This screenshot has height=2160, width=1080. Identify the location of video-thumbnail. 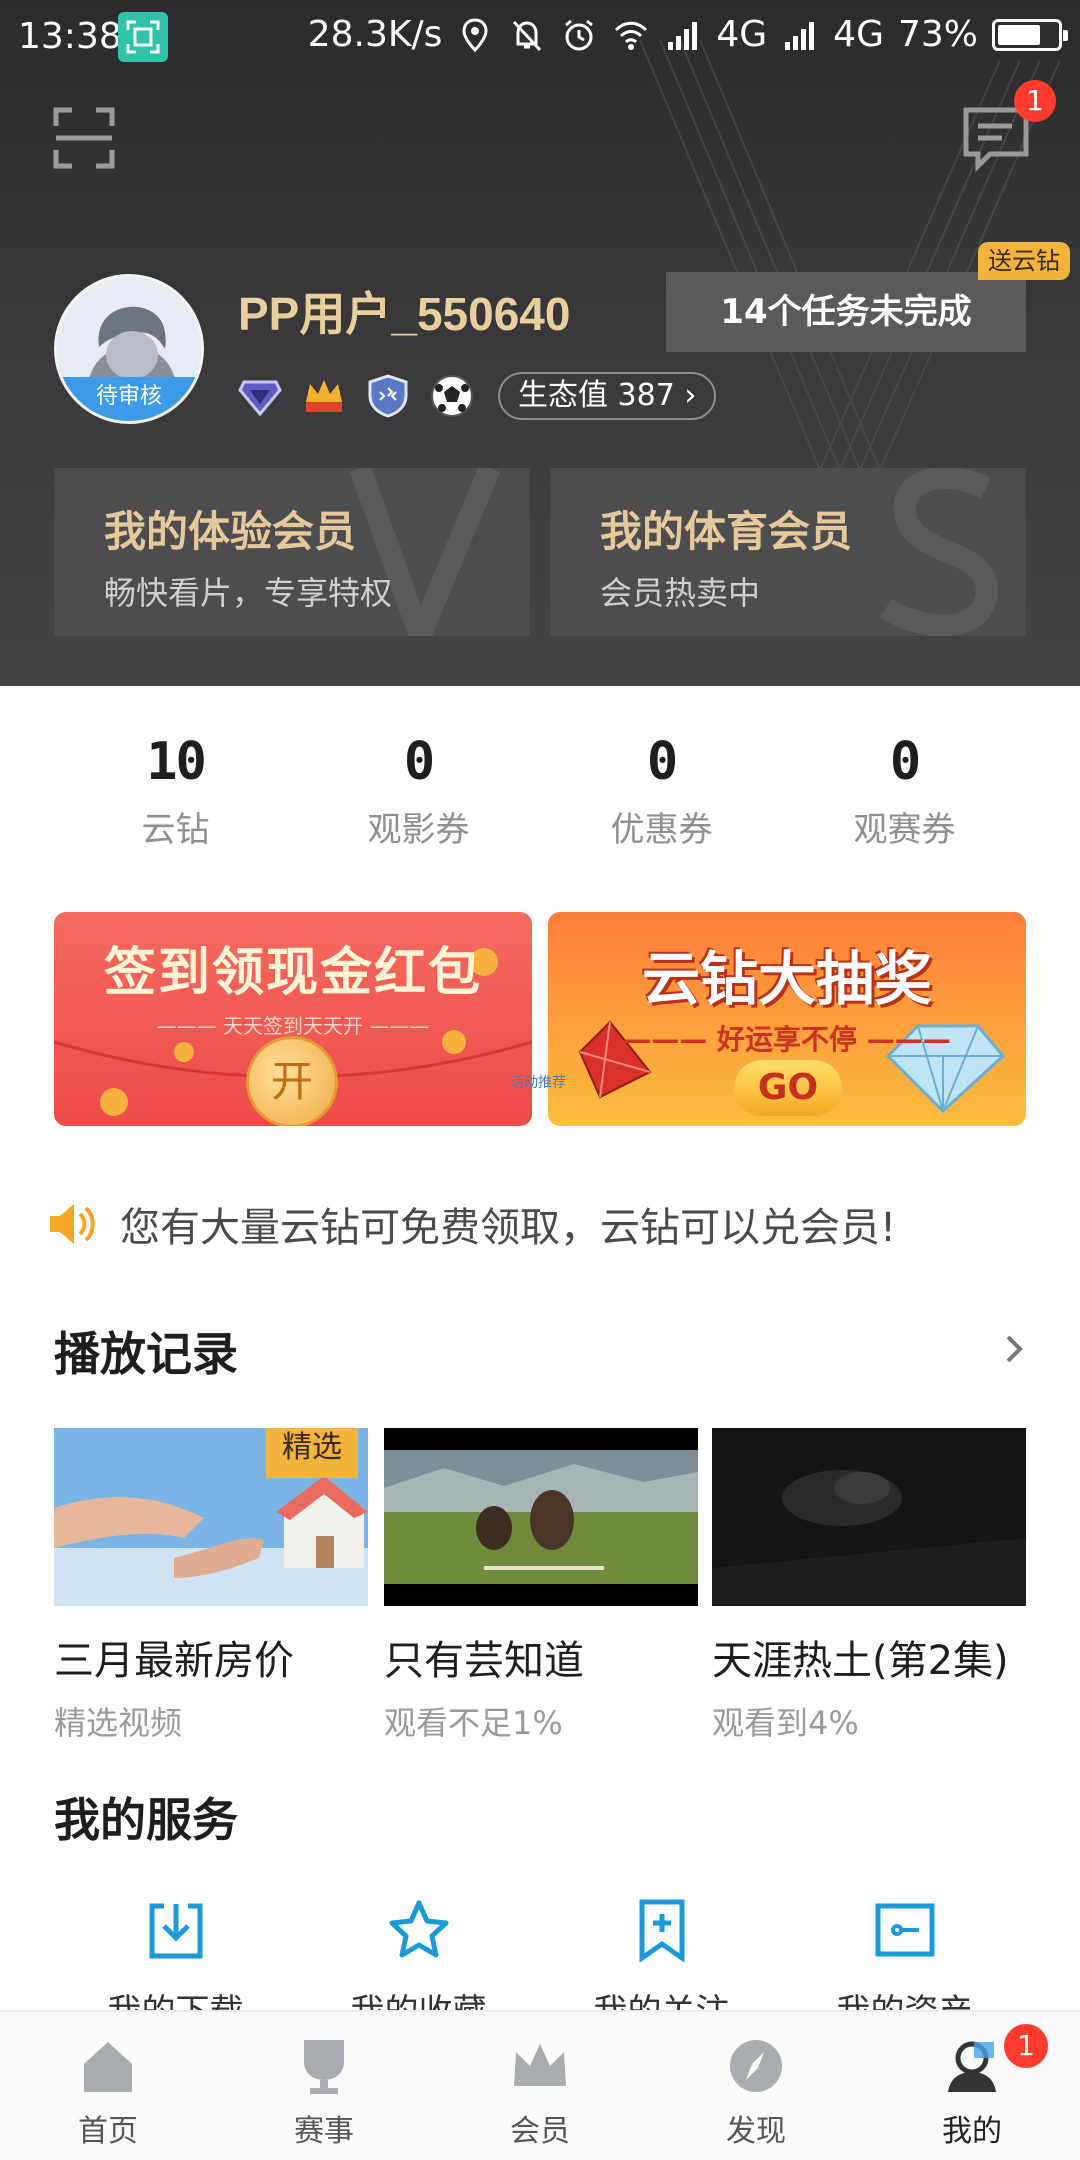
(869, 1517).